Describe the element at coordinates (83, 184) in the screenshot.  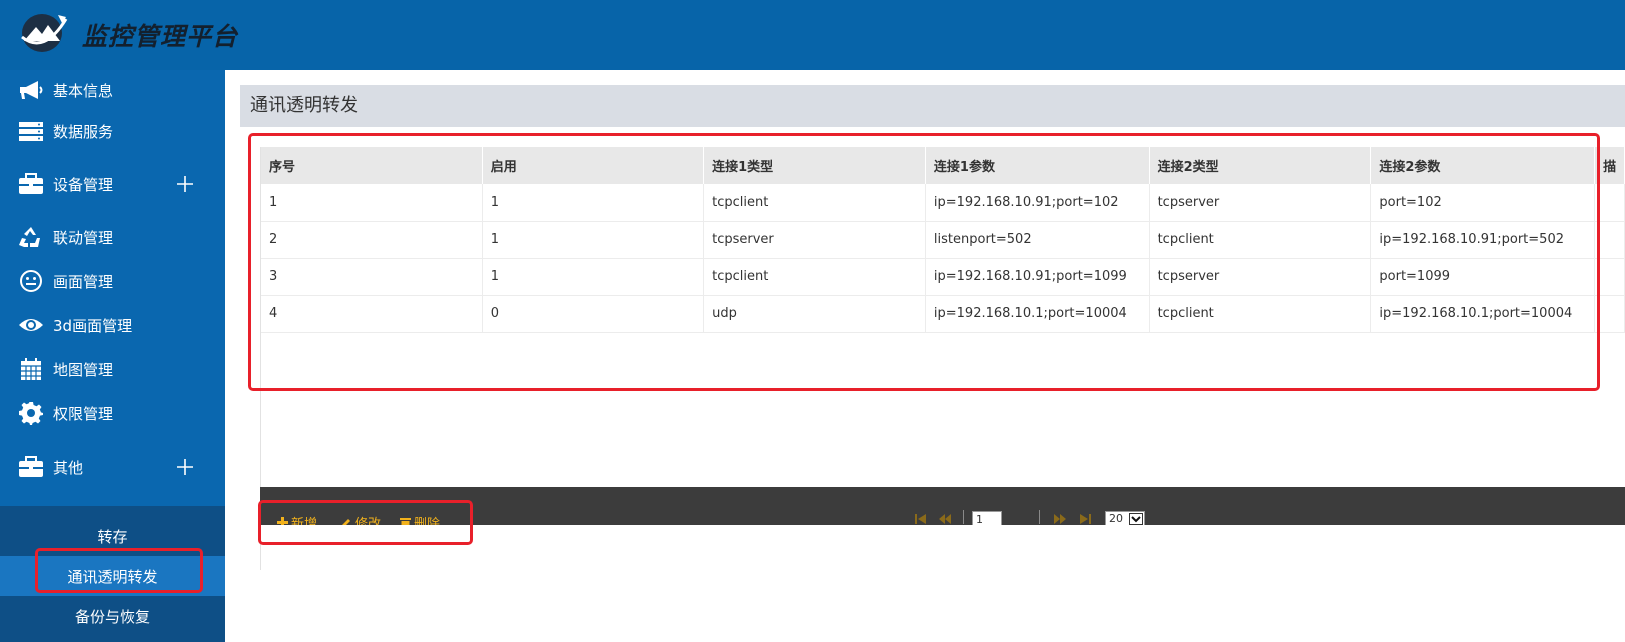
I see `sidebar-item-label: 设备管理` at that location.